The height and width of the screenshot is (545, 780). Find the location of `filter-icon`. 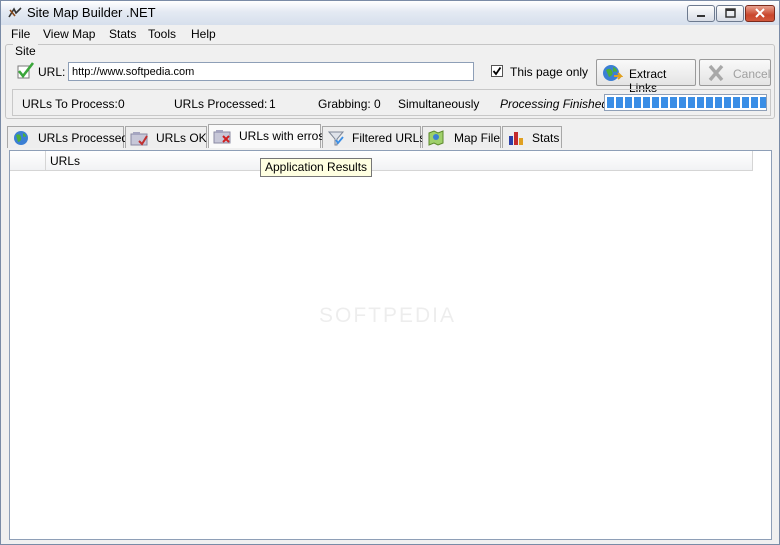

filter-icon is located at coordinates (336, 138).